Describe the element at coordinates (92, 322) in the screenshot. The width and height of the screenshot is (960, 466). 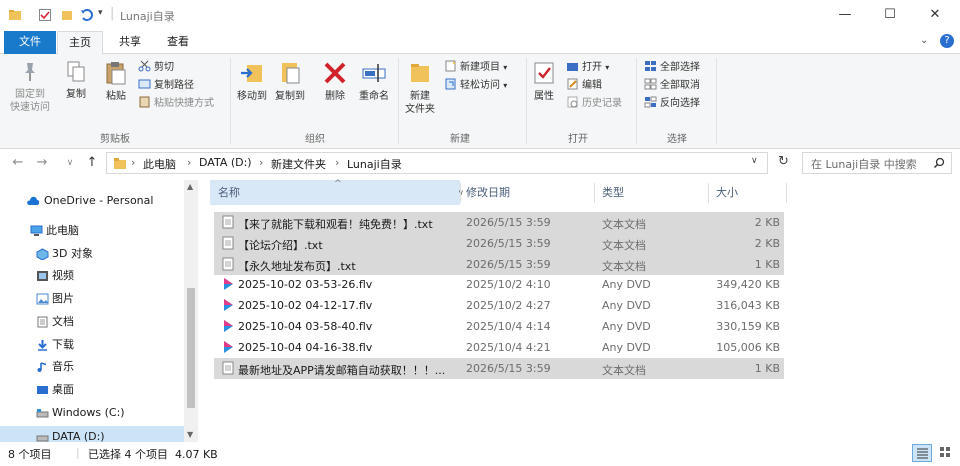
I see `nav-item-documents: 文档` at that location.